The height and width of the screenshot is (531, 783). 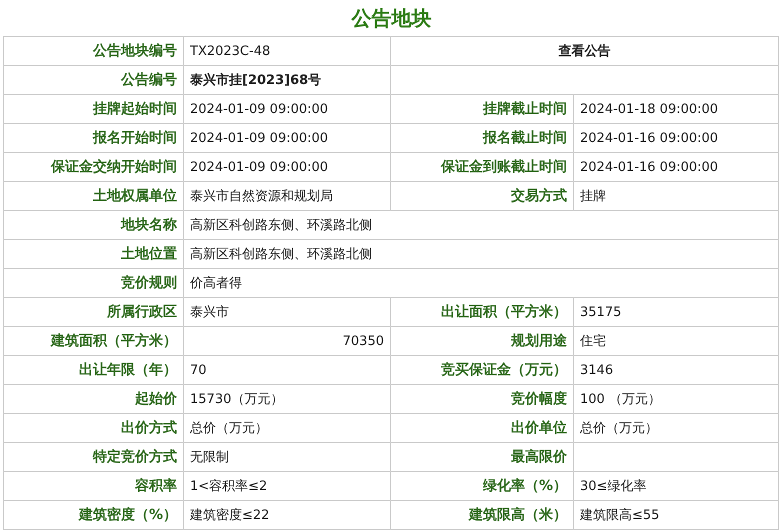 I want to click on field-value: 建筑密度≤22, so click(x=287, y=515).